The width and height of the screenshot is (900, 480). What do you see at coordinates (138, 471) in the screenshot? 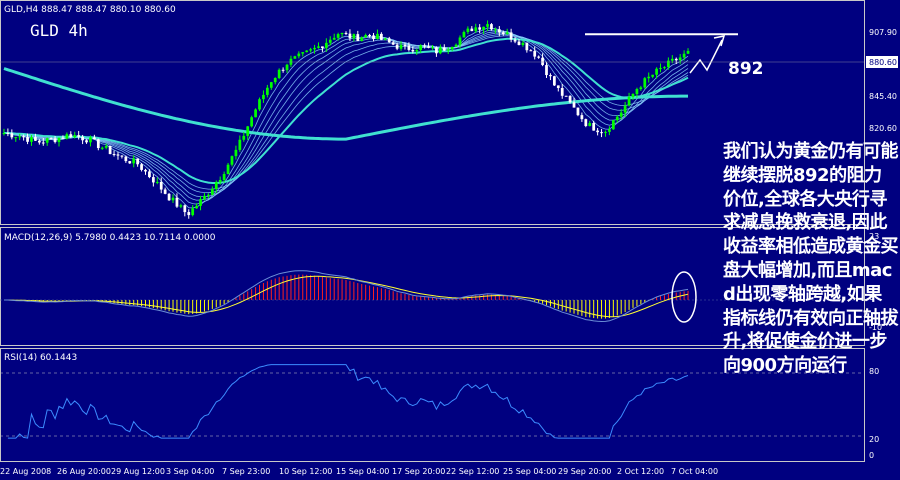
I see `x-tick-label: 29 Aug 12:00` at bounding box center [138, 471].